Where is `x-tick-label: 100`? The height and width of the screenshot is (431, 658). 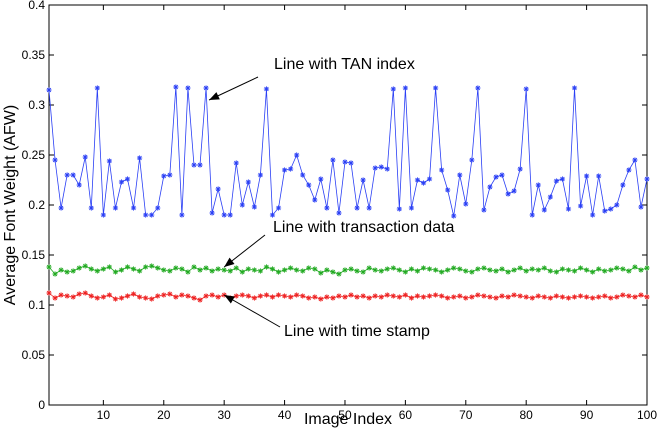 x-tick-label: 100 is located at coordinates (647, 415).